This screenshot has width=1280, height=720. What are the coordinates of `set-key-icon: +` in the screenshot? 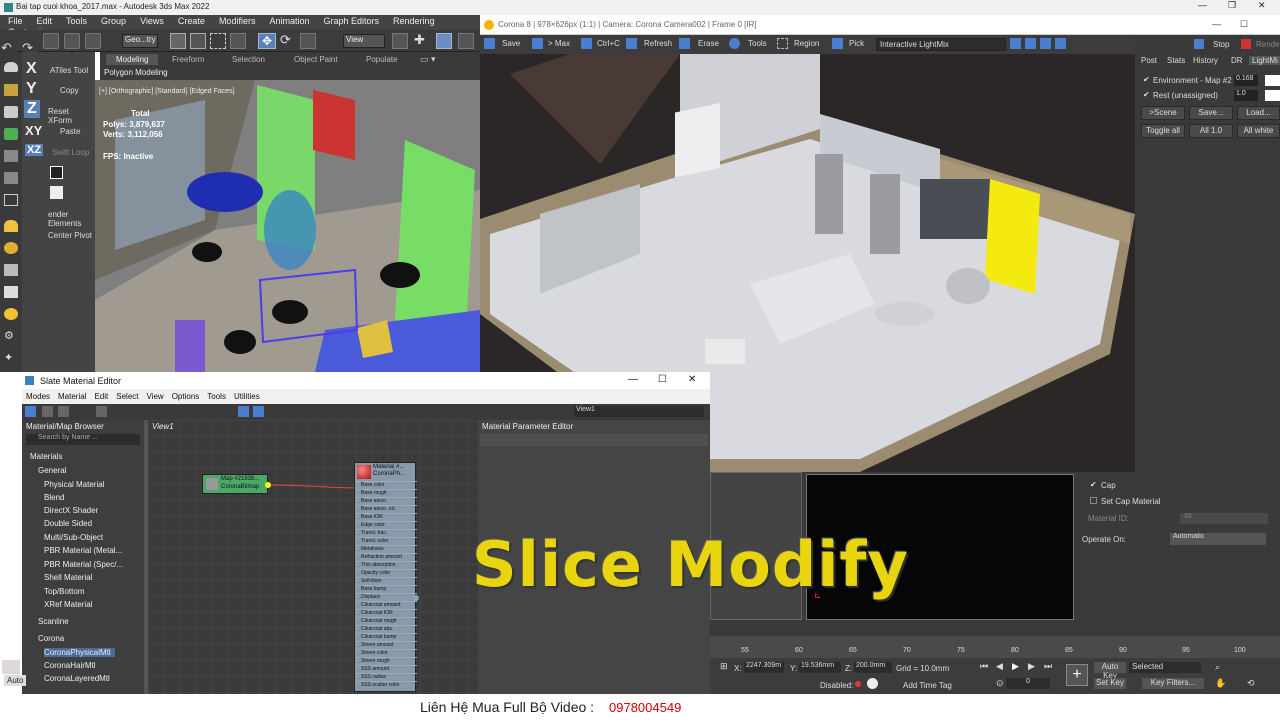 It's located at (1077, 675).